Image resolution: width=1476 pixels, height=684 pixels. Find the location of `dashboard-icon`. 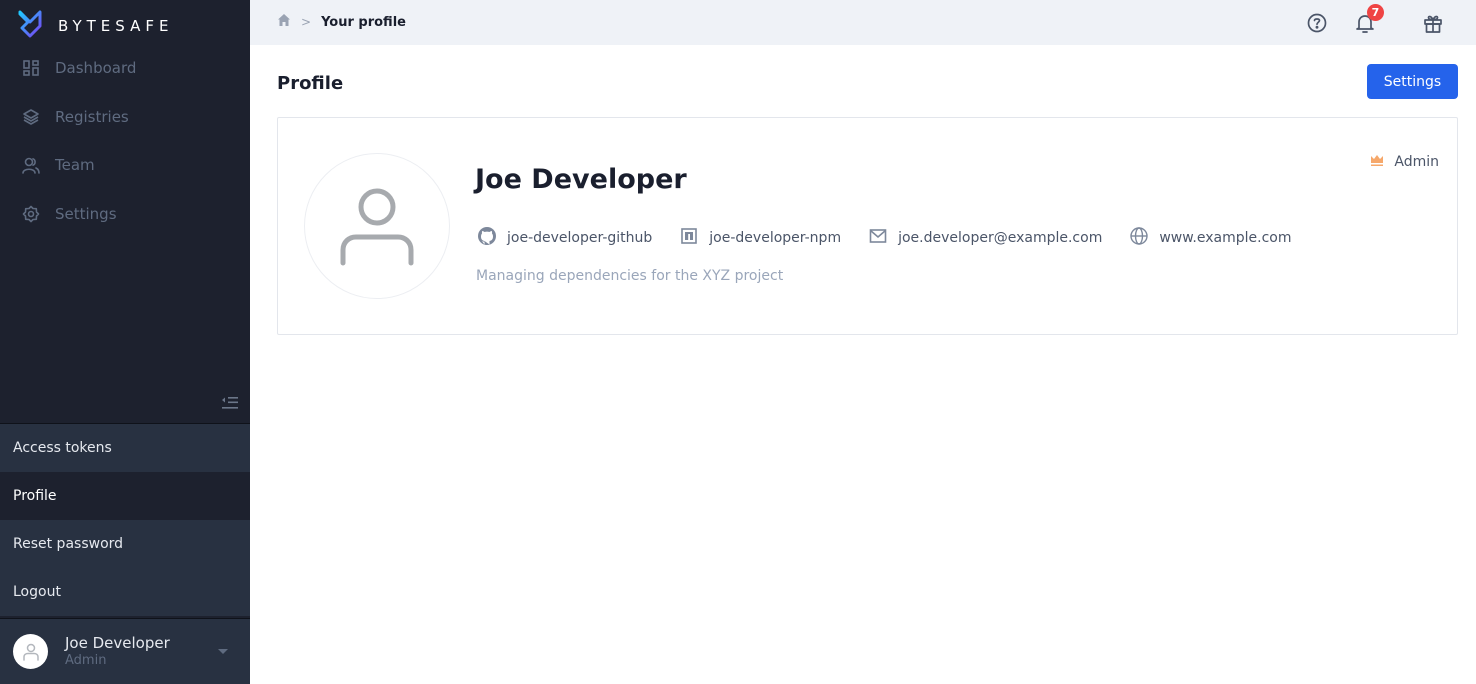

dashboard-icon is located at coordinates (31, 68).